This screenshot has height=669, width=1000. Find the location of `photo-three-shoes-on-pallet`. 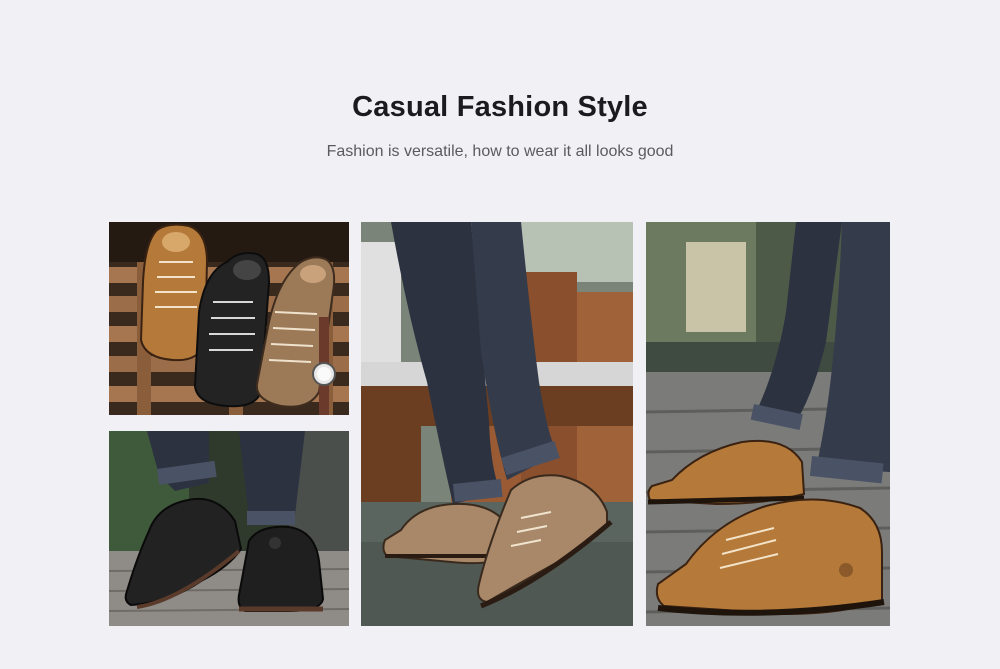

photo-three-shoes-on-pallet is located at coordinates (229, 318).